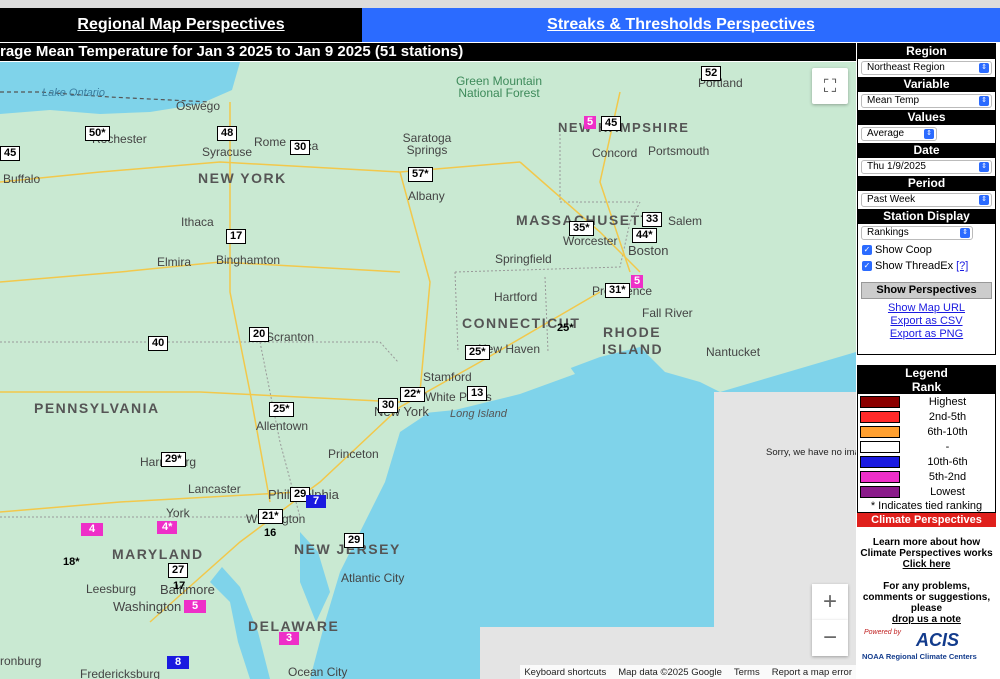 Image resolution: width=1000 pixels, height=679 pixels. What do you see at coordinates (477, 393) in the screenshot?
I see `station-marker: 13` at bounding box center [477, 393].